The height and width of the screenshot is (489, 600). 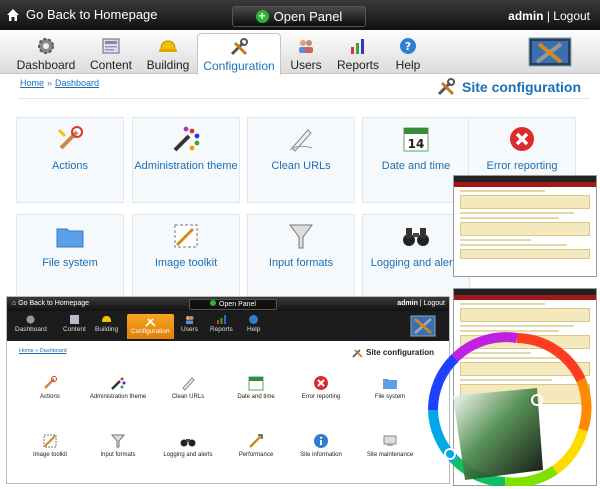 What do you see at coordinates (262, 16) in the screenshot?
I see `plus-icon: +` at bounding box center [262, 16].